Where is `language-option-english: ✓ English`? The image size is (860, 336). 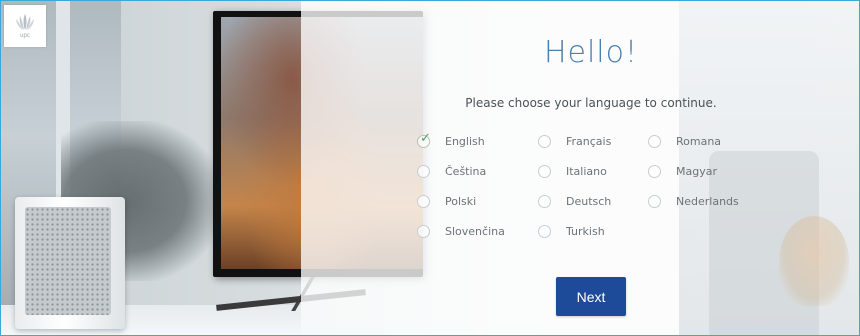
language-option-english: ✓ English is located at coordinates (451, 139).